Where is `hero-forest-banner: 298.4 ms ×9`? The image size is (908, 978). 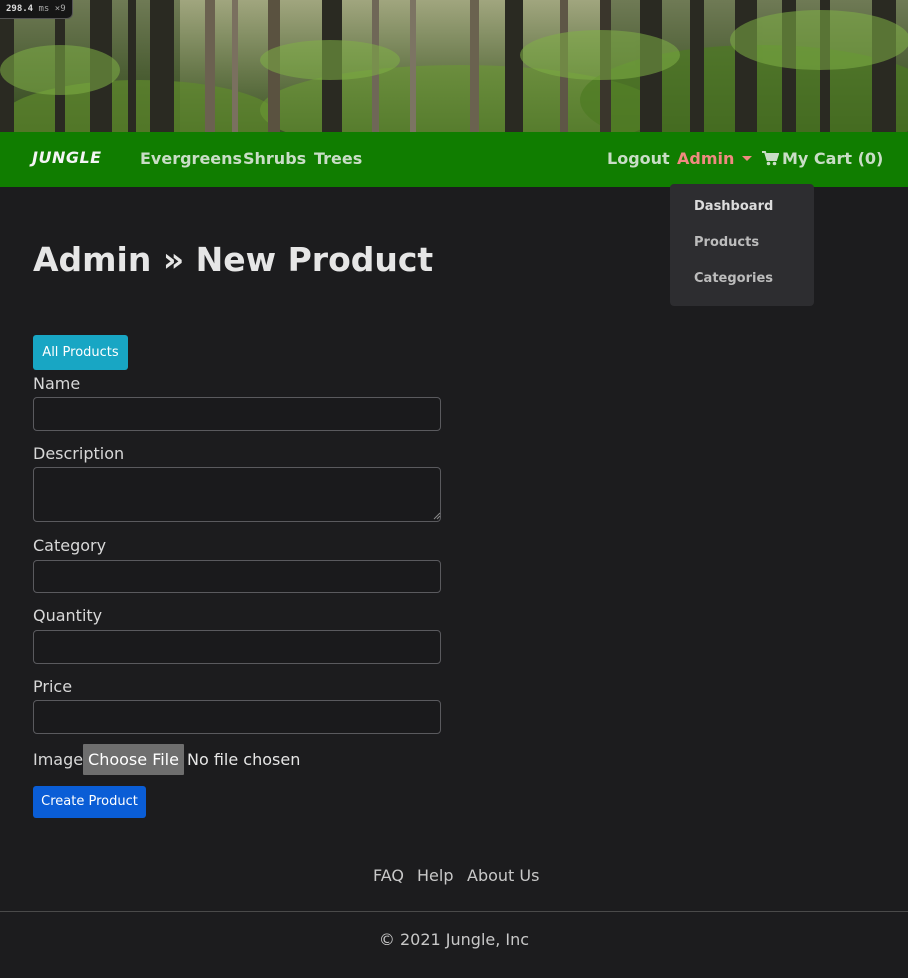
hero-forest-banner: 298.4 ms ×9 is located at coordinates (454, 66).